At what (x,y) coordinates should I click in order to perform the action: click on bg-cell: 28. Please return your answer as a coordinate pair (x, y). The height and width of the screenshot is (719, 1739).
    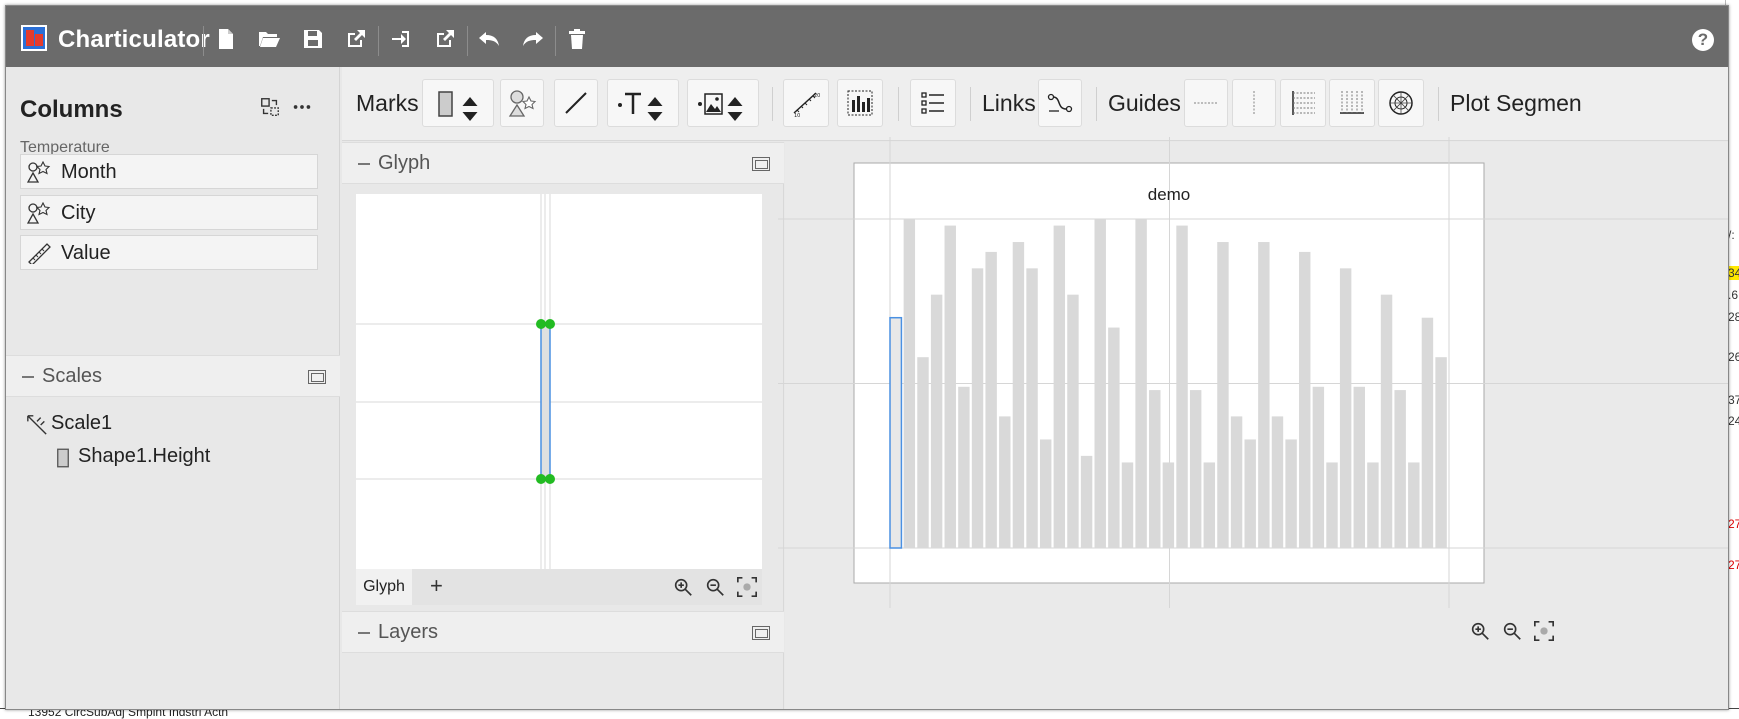
    Looking at the image, I should click on (1733, 317).